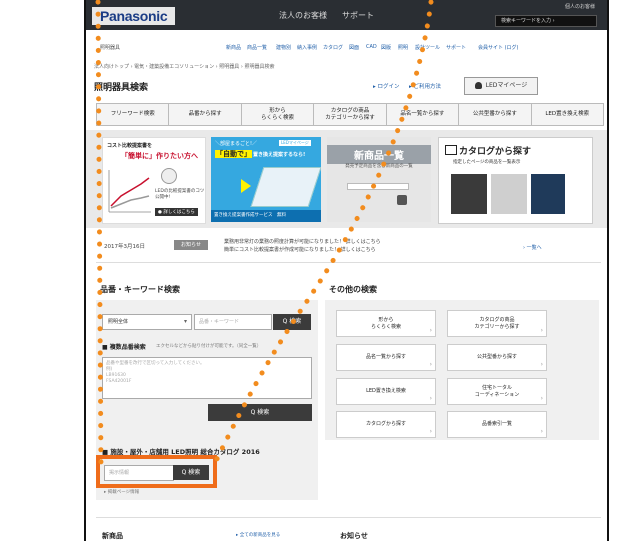  I want to click on banner-cost-line3: LEDの比較提案書のコツ 公開中!, so click(180, 194).